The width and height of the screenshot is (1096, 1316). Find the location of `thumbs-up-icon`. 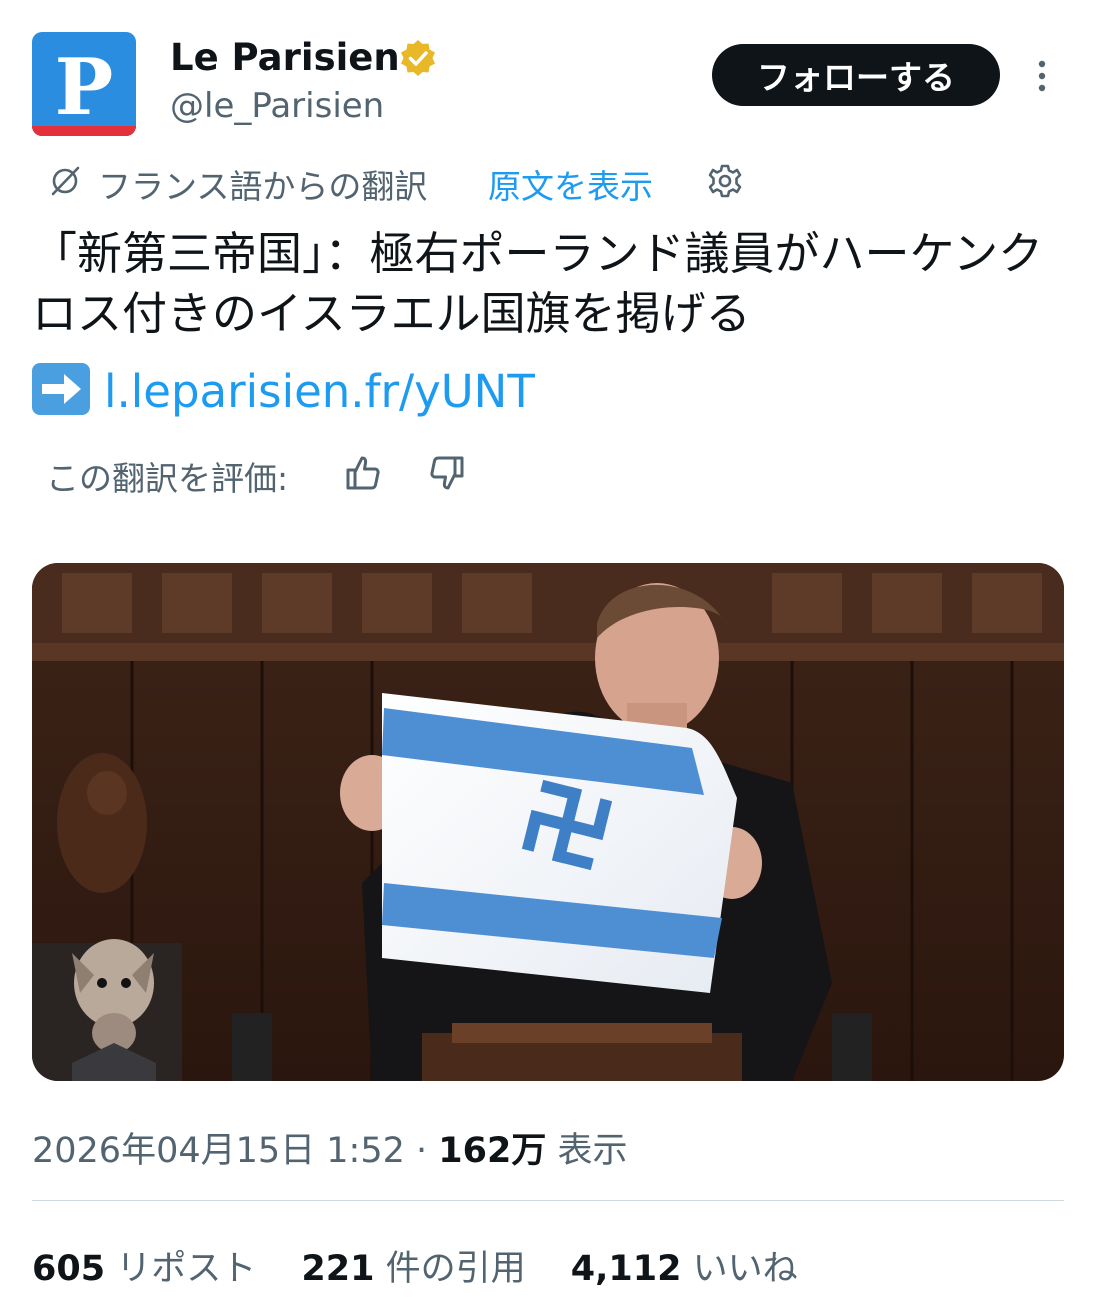

thumbs-up-icon is located at coordinates (363, 473).